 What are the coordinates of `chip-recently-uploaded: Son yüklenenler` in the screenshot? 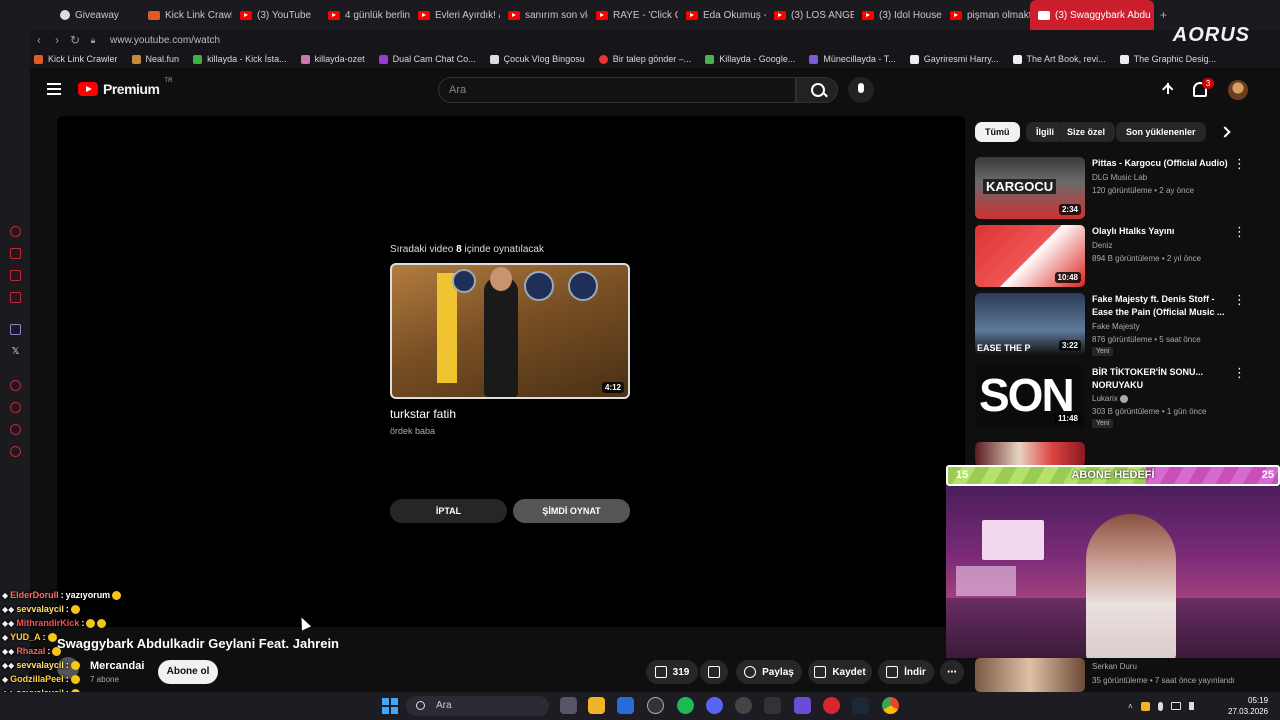 It's located at (1161, 132).